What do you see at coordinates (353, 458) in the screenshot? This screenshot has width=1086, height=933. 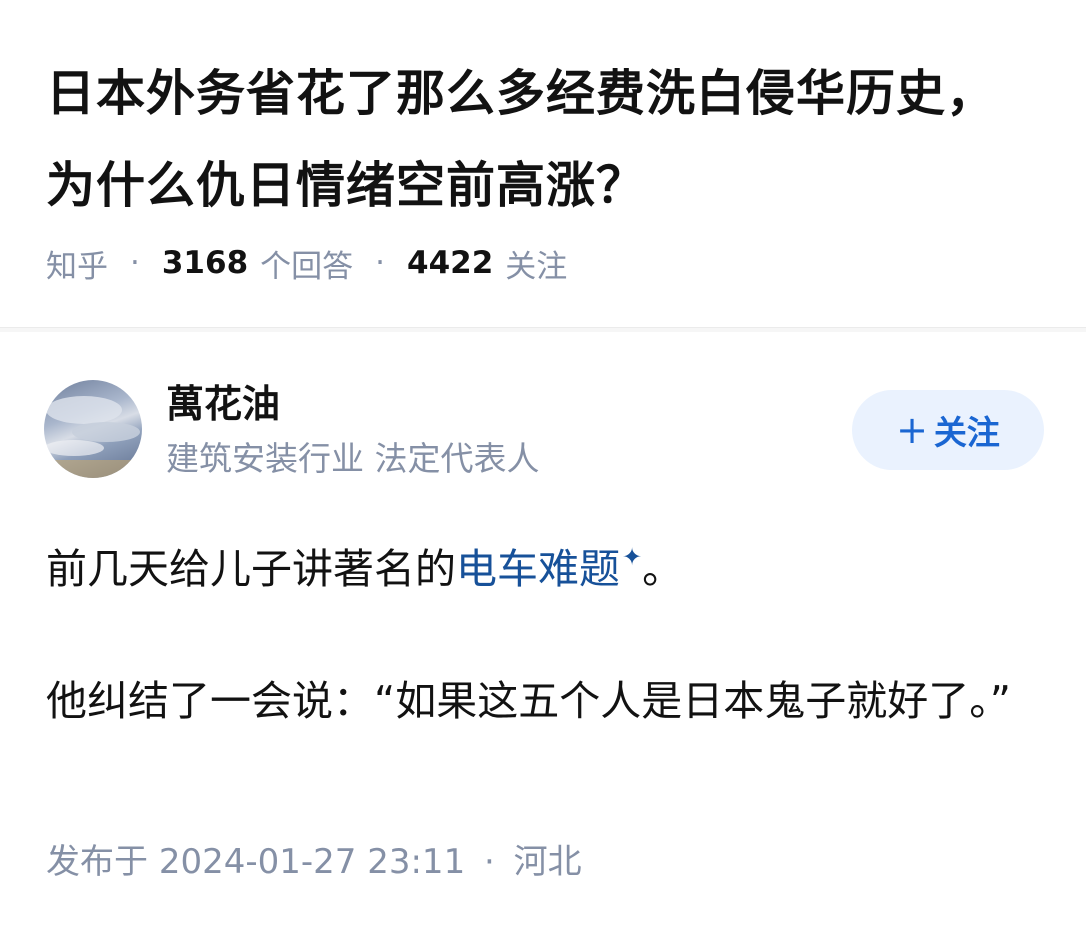 I see `author-headline: 建筑安装行业 法定代表人` at bounding box center [353, 458].